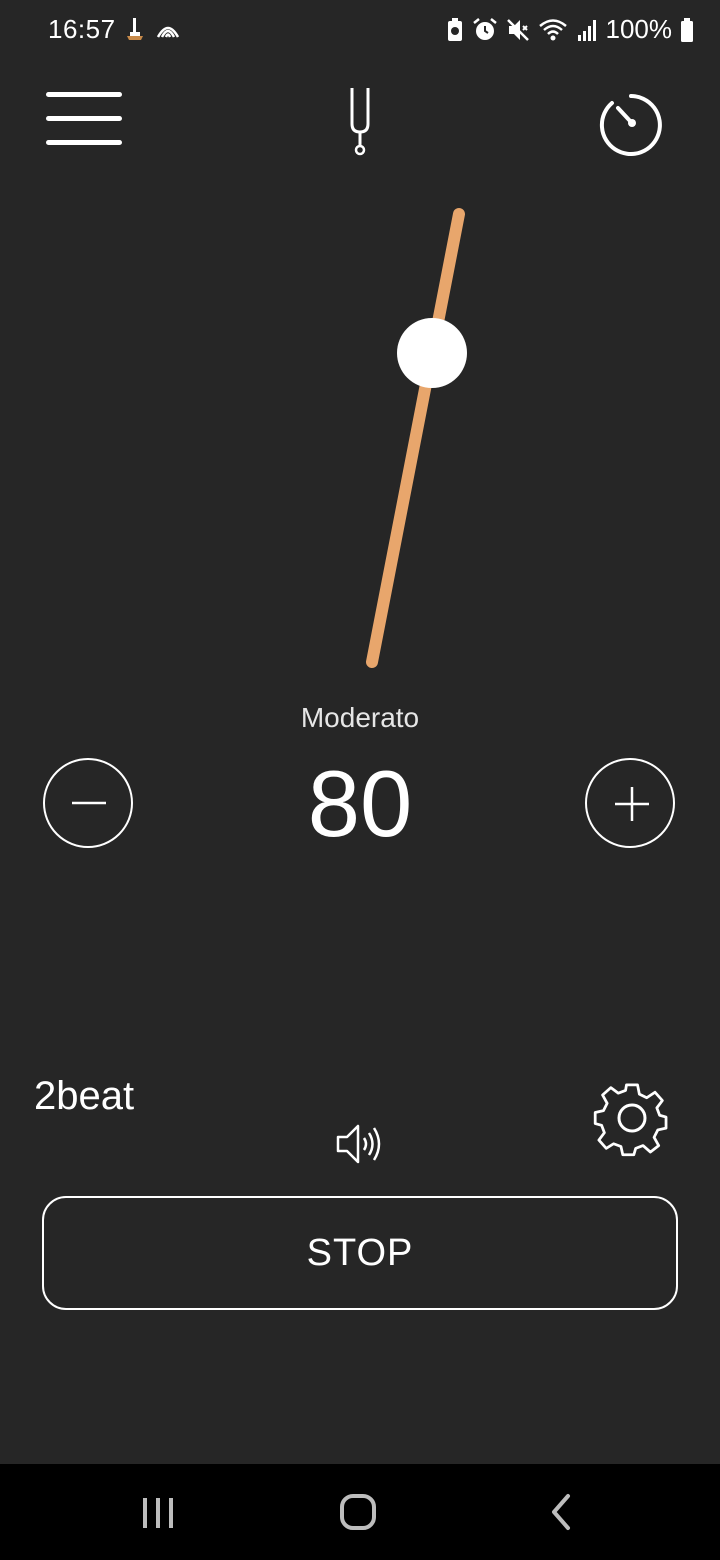 The height and width of the screenshot is (1560, 720). I want to click on back-icon, so click(561, 1512).